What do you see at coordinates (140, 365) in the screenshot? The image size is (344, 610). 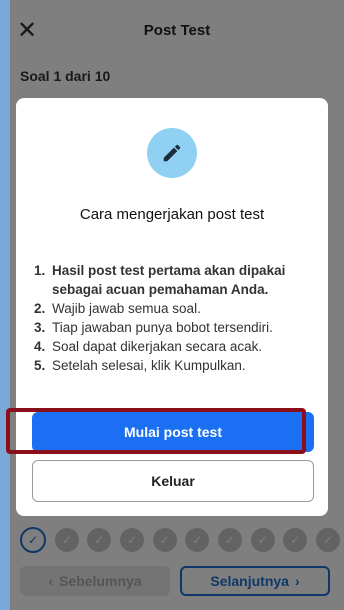 I see `list-item: 5. Setelah selesai, klik Kumpulkan.` at bounding box center [140, 365].